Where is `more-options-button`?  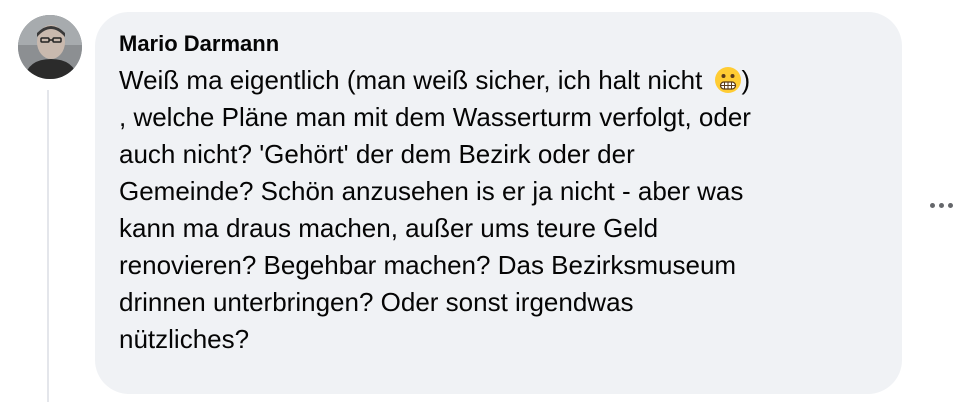 more-options-button is located at coordinates (941, 205).